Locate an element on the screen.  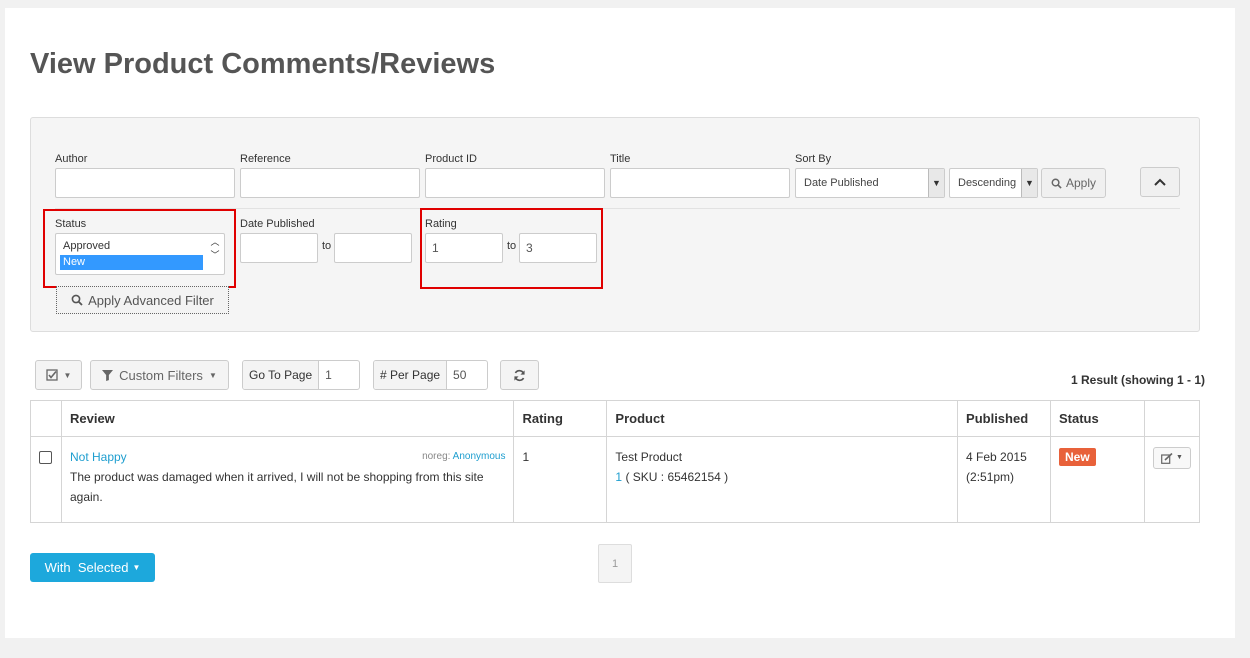
refresh-button is located at coordinates (519, 375).